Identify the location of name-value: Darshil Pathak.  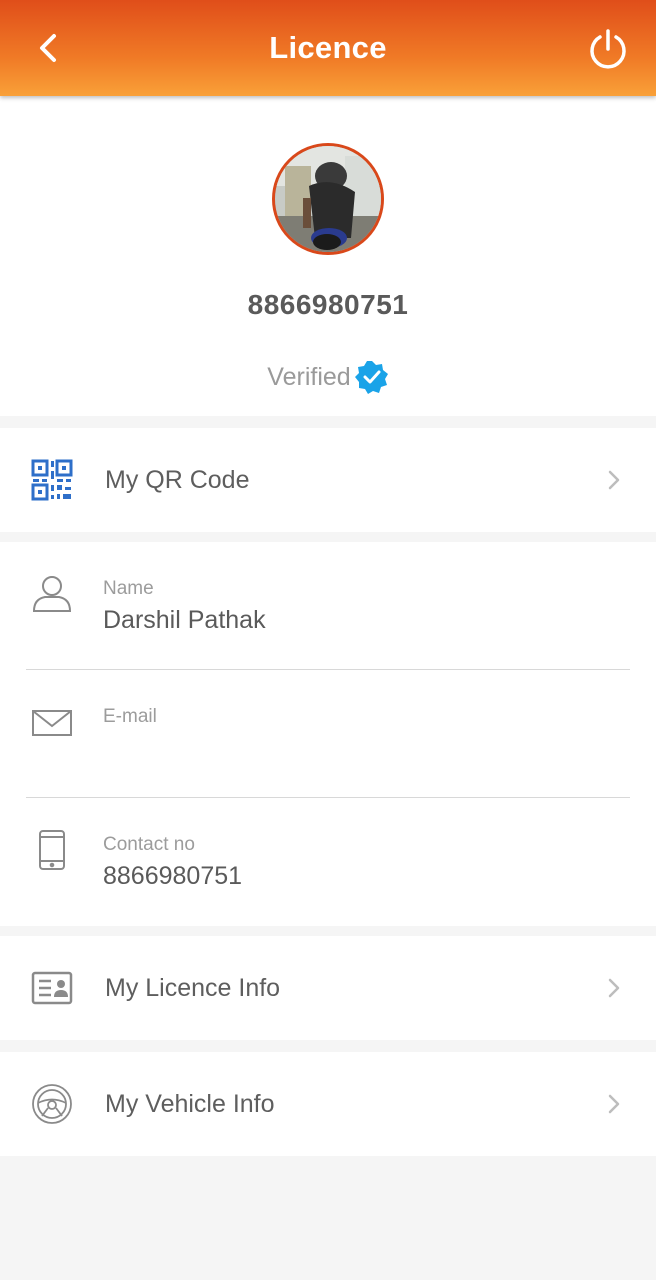
(184, 620).